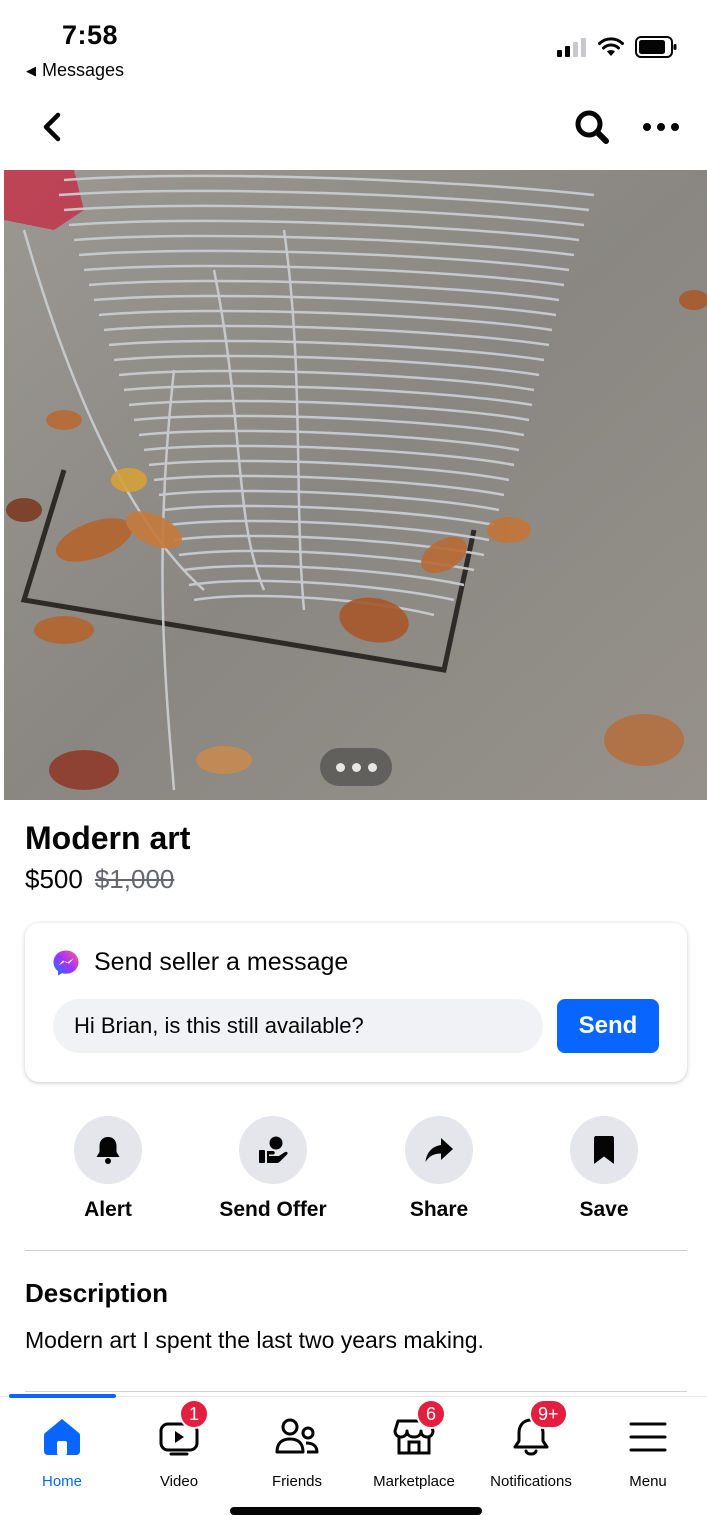 This screenshot has height=1515, width=707. What do you see at coordinates (414, 1481) in the screenshot?
I see `tab-marketplace-label: Marketplace` at bounding box center [414, 1481].